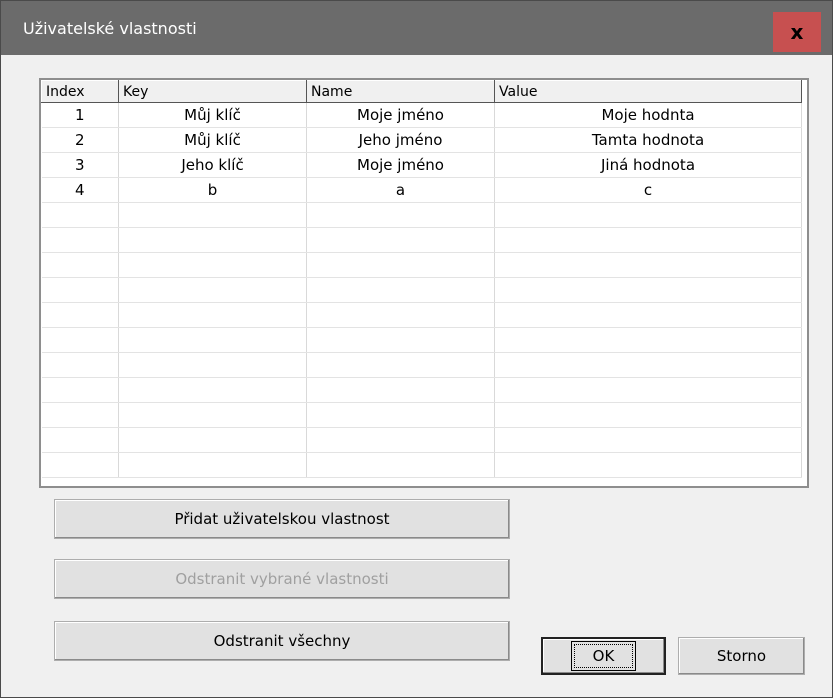  I want to click on column-header-name: Name, so click(400, 91).